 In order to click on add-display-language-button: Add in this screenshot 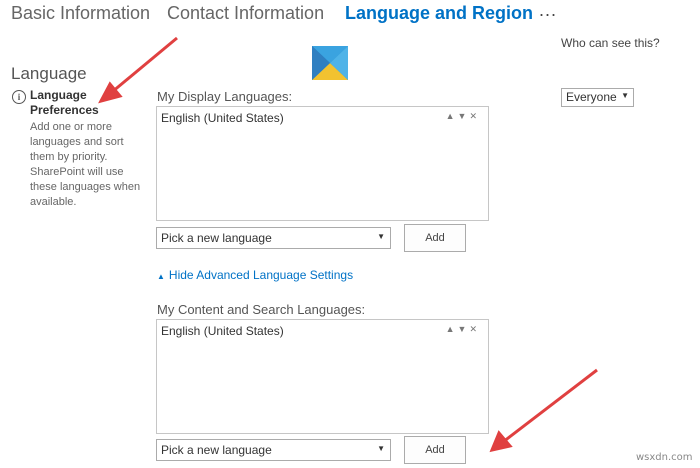, I will do `click(435, 238)`.